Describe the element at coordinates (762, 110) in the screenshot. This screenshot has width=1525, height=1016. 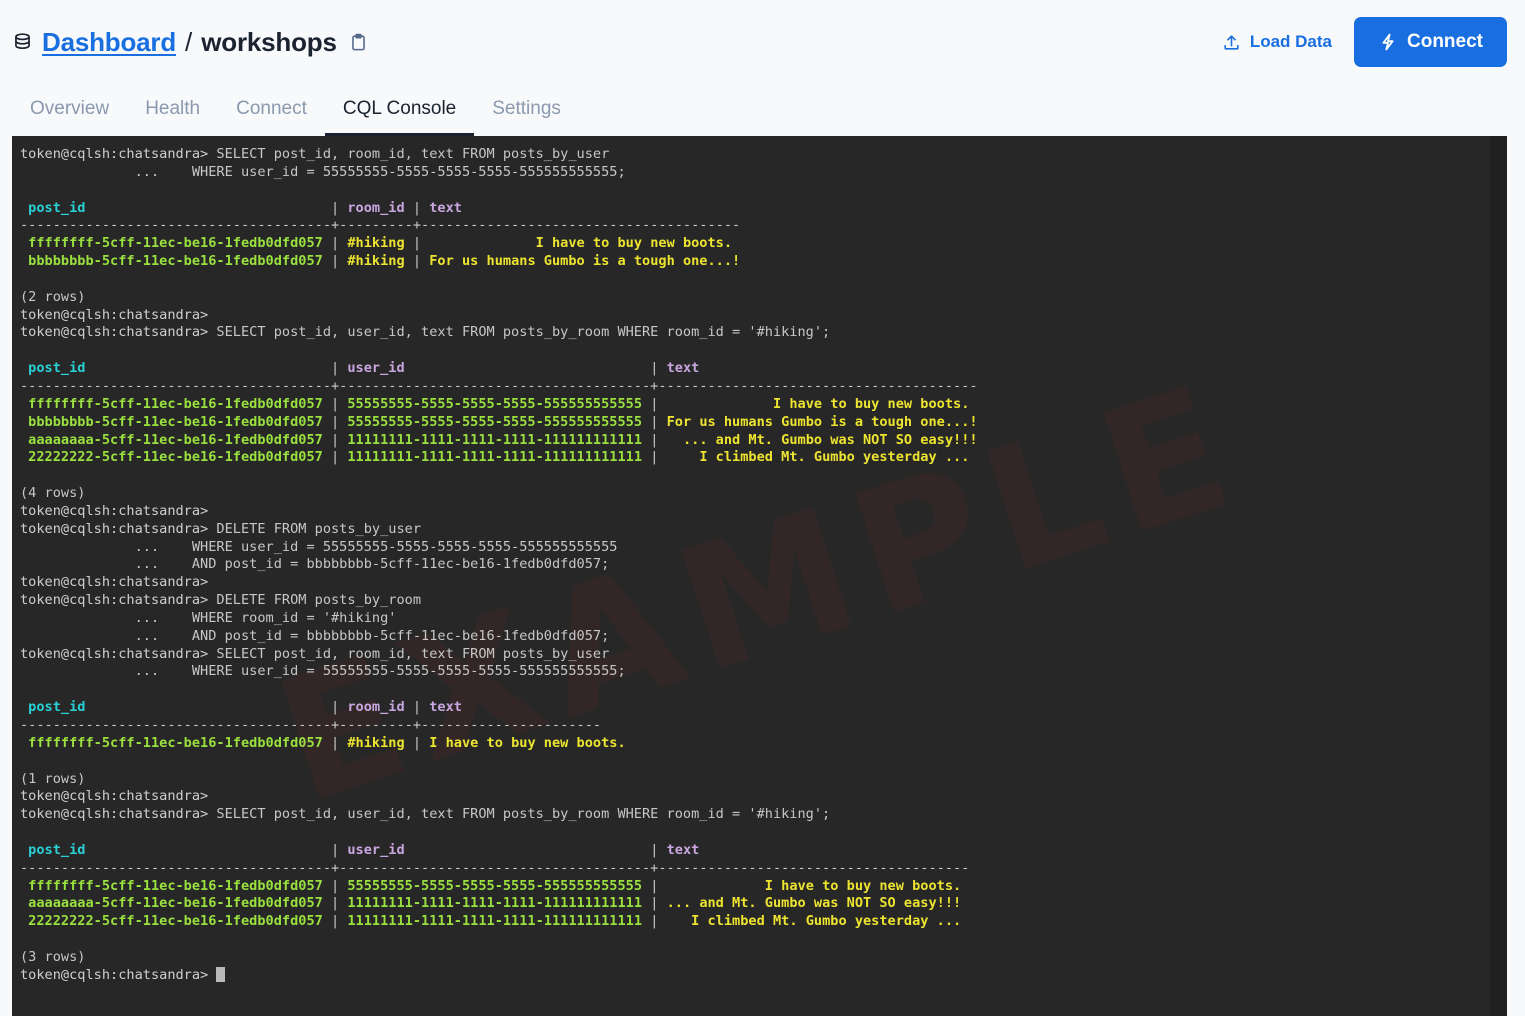
I see `tab-bar: Overview Health Connect CQL Console Settings` at that location.